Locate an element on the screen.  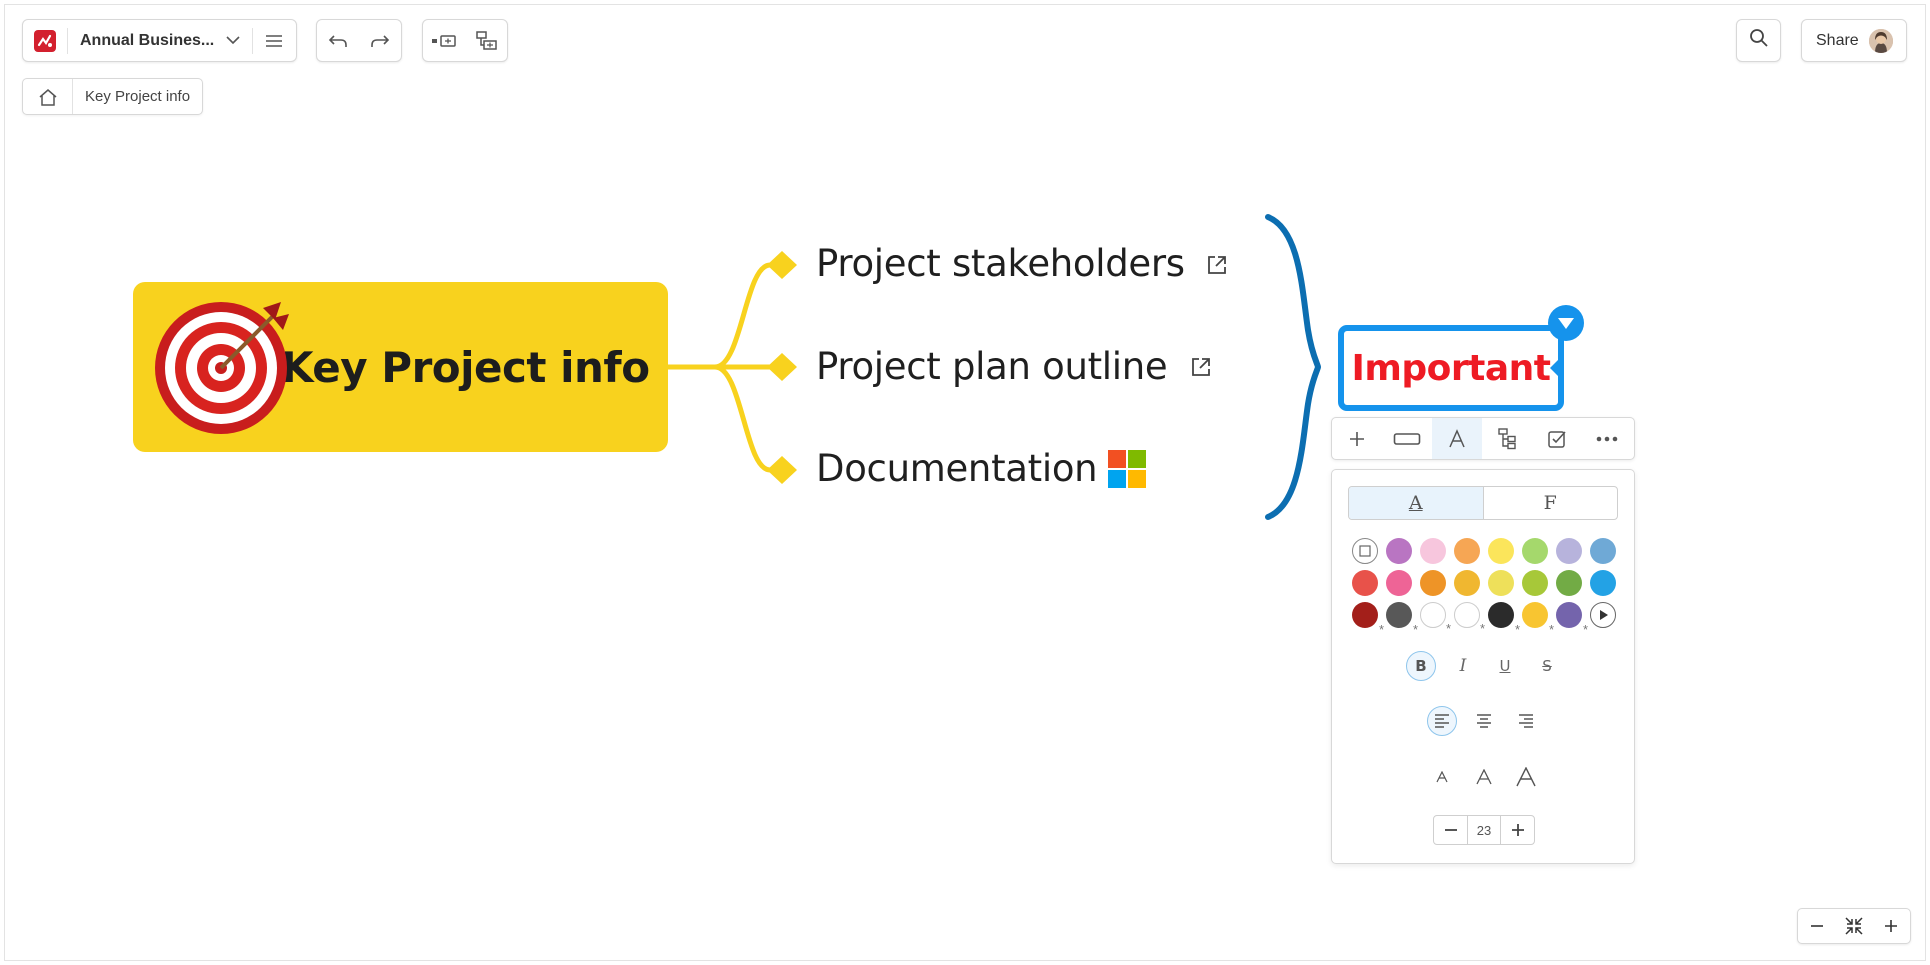
summary-topic-label: Important is located at coordinates (1451, 368).